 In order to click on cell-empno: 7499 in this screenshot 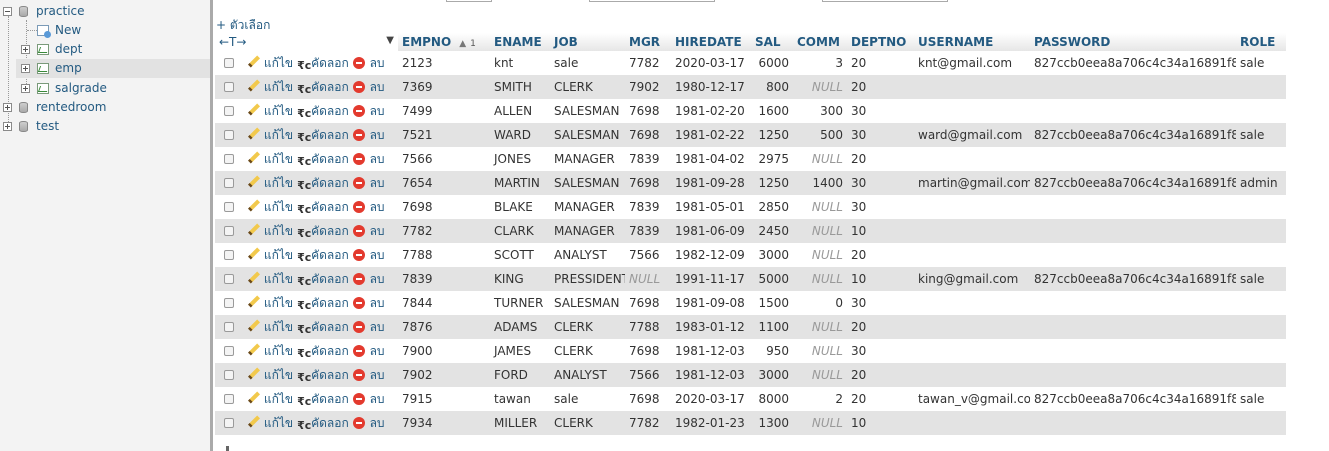, I will do `click(444, 111)`.